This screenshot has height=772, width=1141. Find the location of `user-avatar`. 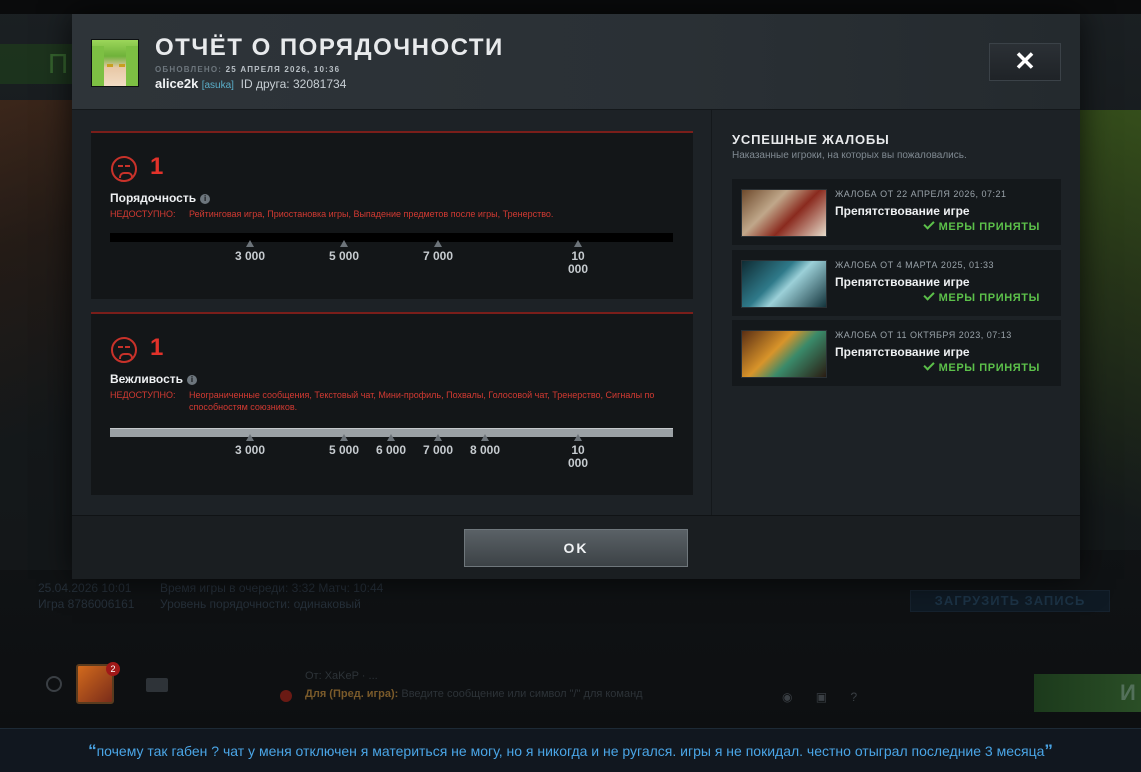

user-avatar is located at coordinates (115, 63).